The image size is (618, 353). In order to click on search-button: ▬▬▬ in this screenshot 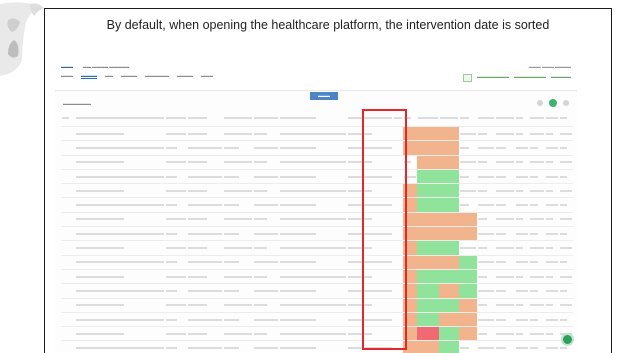, I will do `click(324, 96)`.